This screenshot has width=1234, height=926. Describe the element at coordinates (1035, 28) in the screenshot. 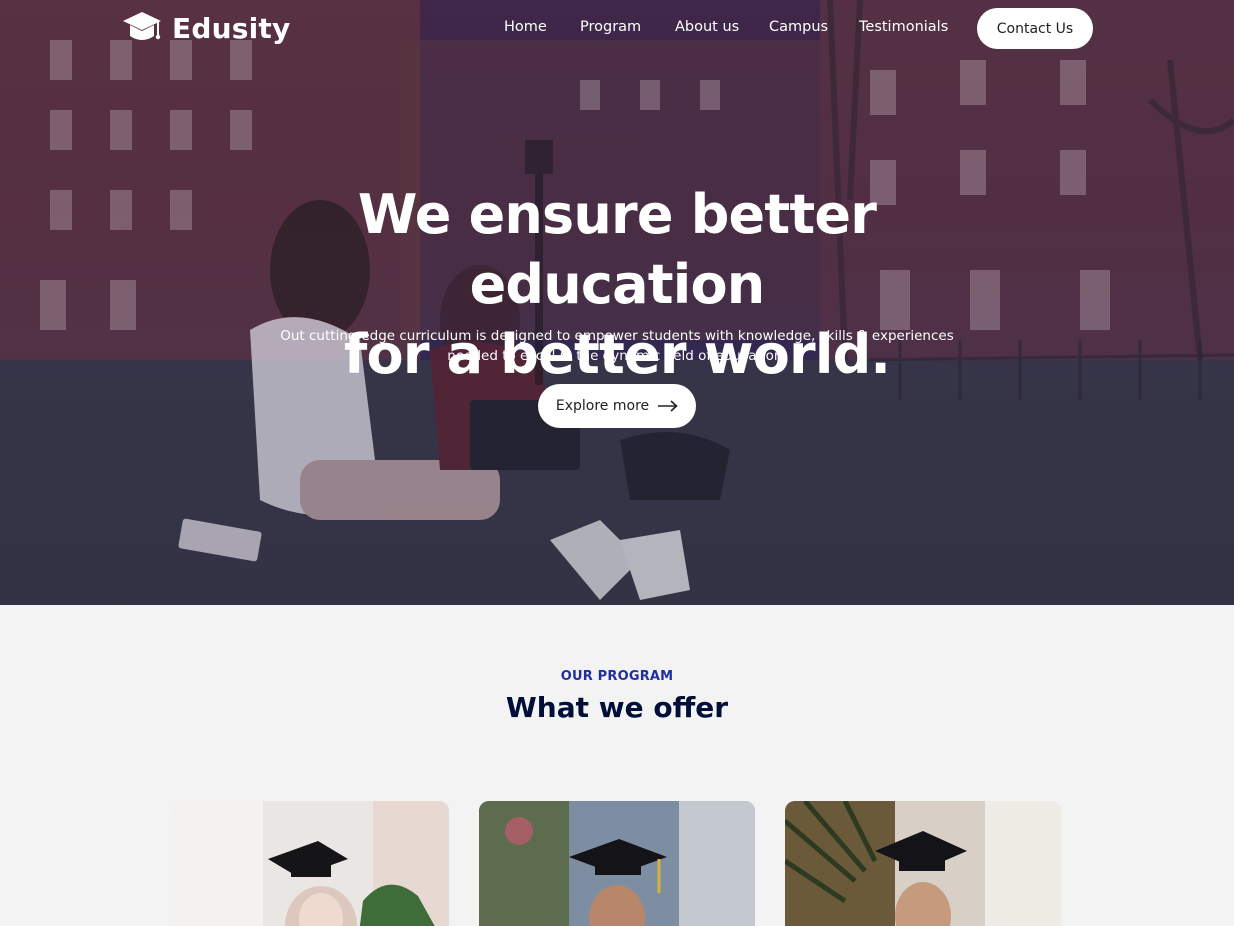

I see `contact-us-button: Contact Us` at that location.